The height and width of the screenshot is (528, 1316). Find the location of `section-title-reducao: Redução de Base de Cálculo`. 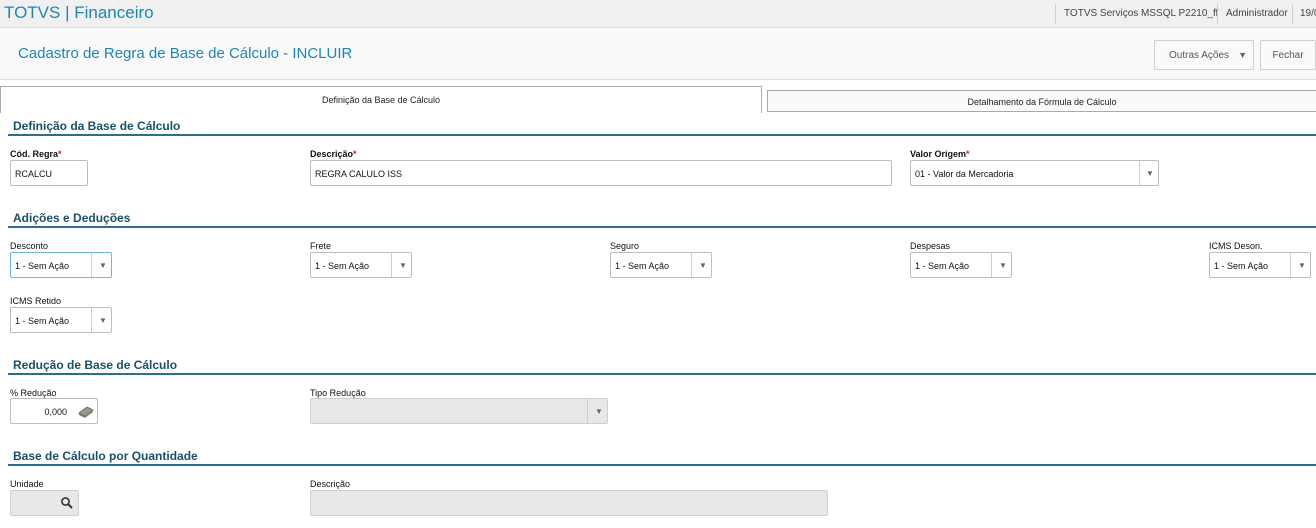

section-title-reducao: Redução de Base de Cálculo is located at coordinates (95, 365).